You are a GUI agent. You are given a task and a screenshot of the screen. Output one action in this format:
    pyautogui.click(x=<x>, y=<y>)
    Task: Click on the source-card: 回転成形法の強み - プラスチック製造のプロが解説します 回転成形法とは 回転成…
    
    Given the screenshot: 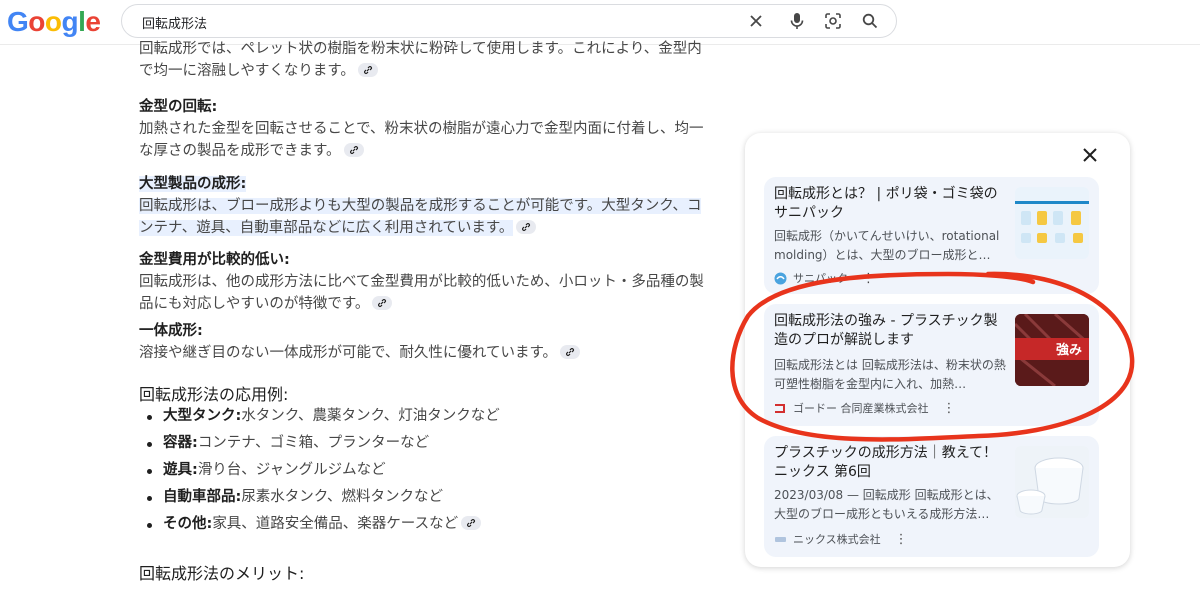 What is the action you would take?
    pyautogui.click(x=931, y=365)
    